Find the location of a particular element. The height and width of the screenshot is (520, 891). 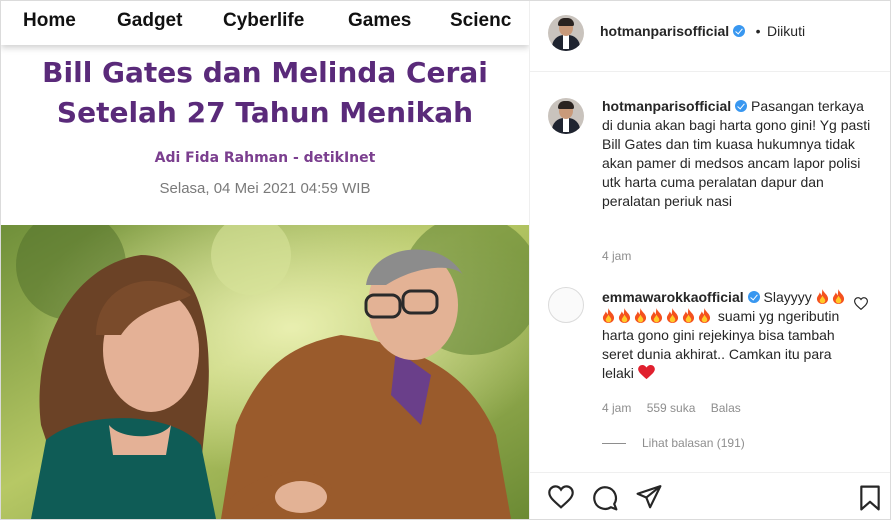

comment-meta: 4 jam 559 suka Balas is located at coordinates (677, 408).